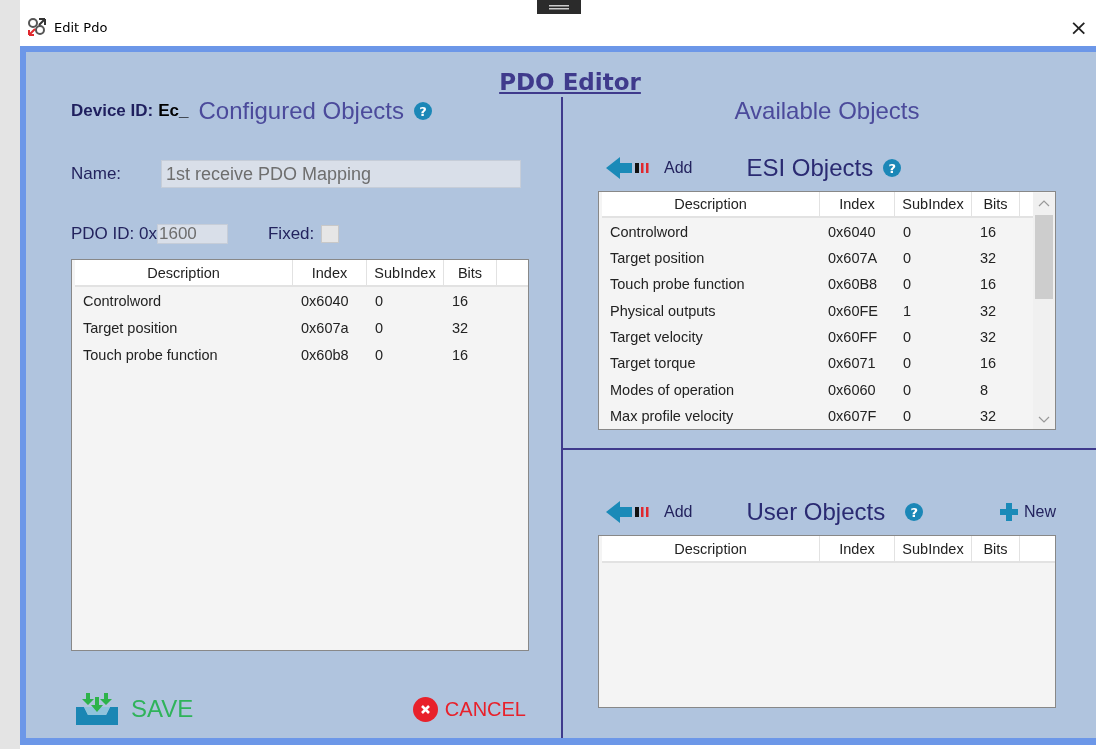  Describe the element at coordinates (1009, 512) in the screenshot. I see `plus-icon` at that location.